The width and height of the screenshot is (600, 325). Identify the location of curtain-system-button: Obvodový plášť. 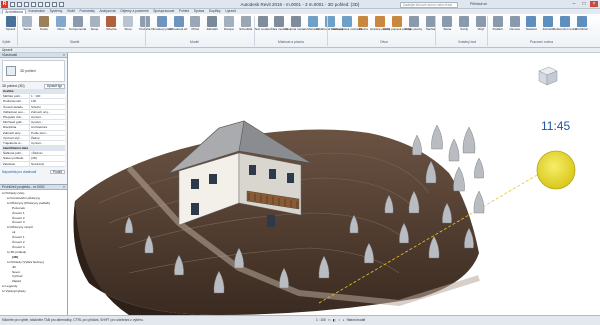
(161, 28).